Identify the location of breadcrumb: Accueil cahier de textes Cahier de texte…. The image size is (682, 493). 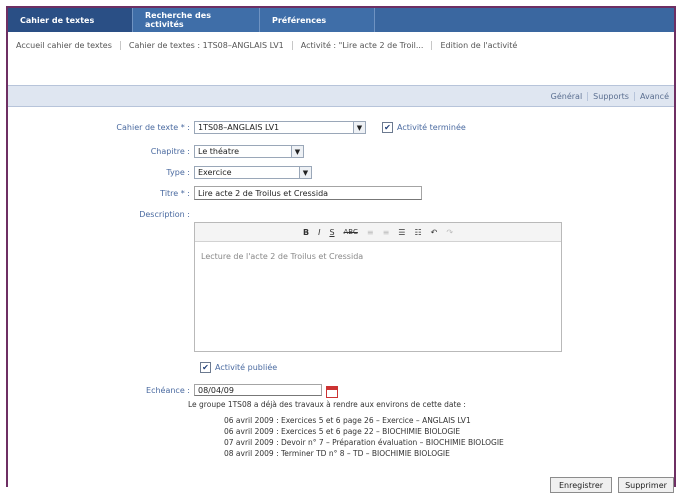
(341, 45).